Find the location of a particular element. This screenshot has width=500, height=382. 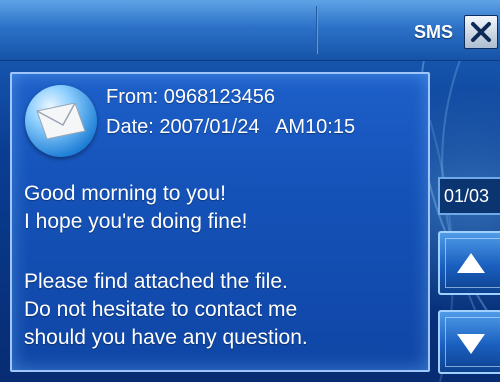

message-sender: From: 0968123456 is located at coordinates (191, 97).